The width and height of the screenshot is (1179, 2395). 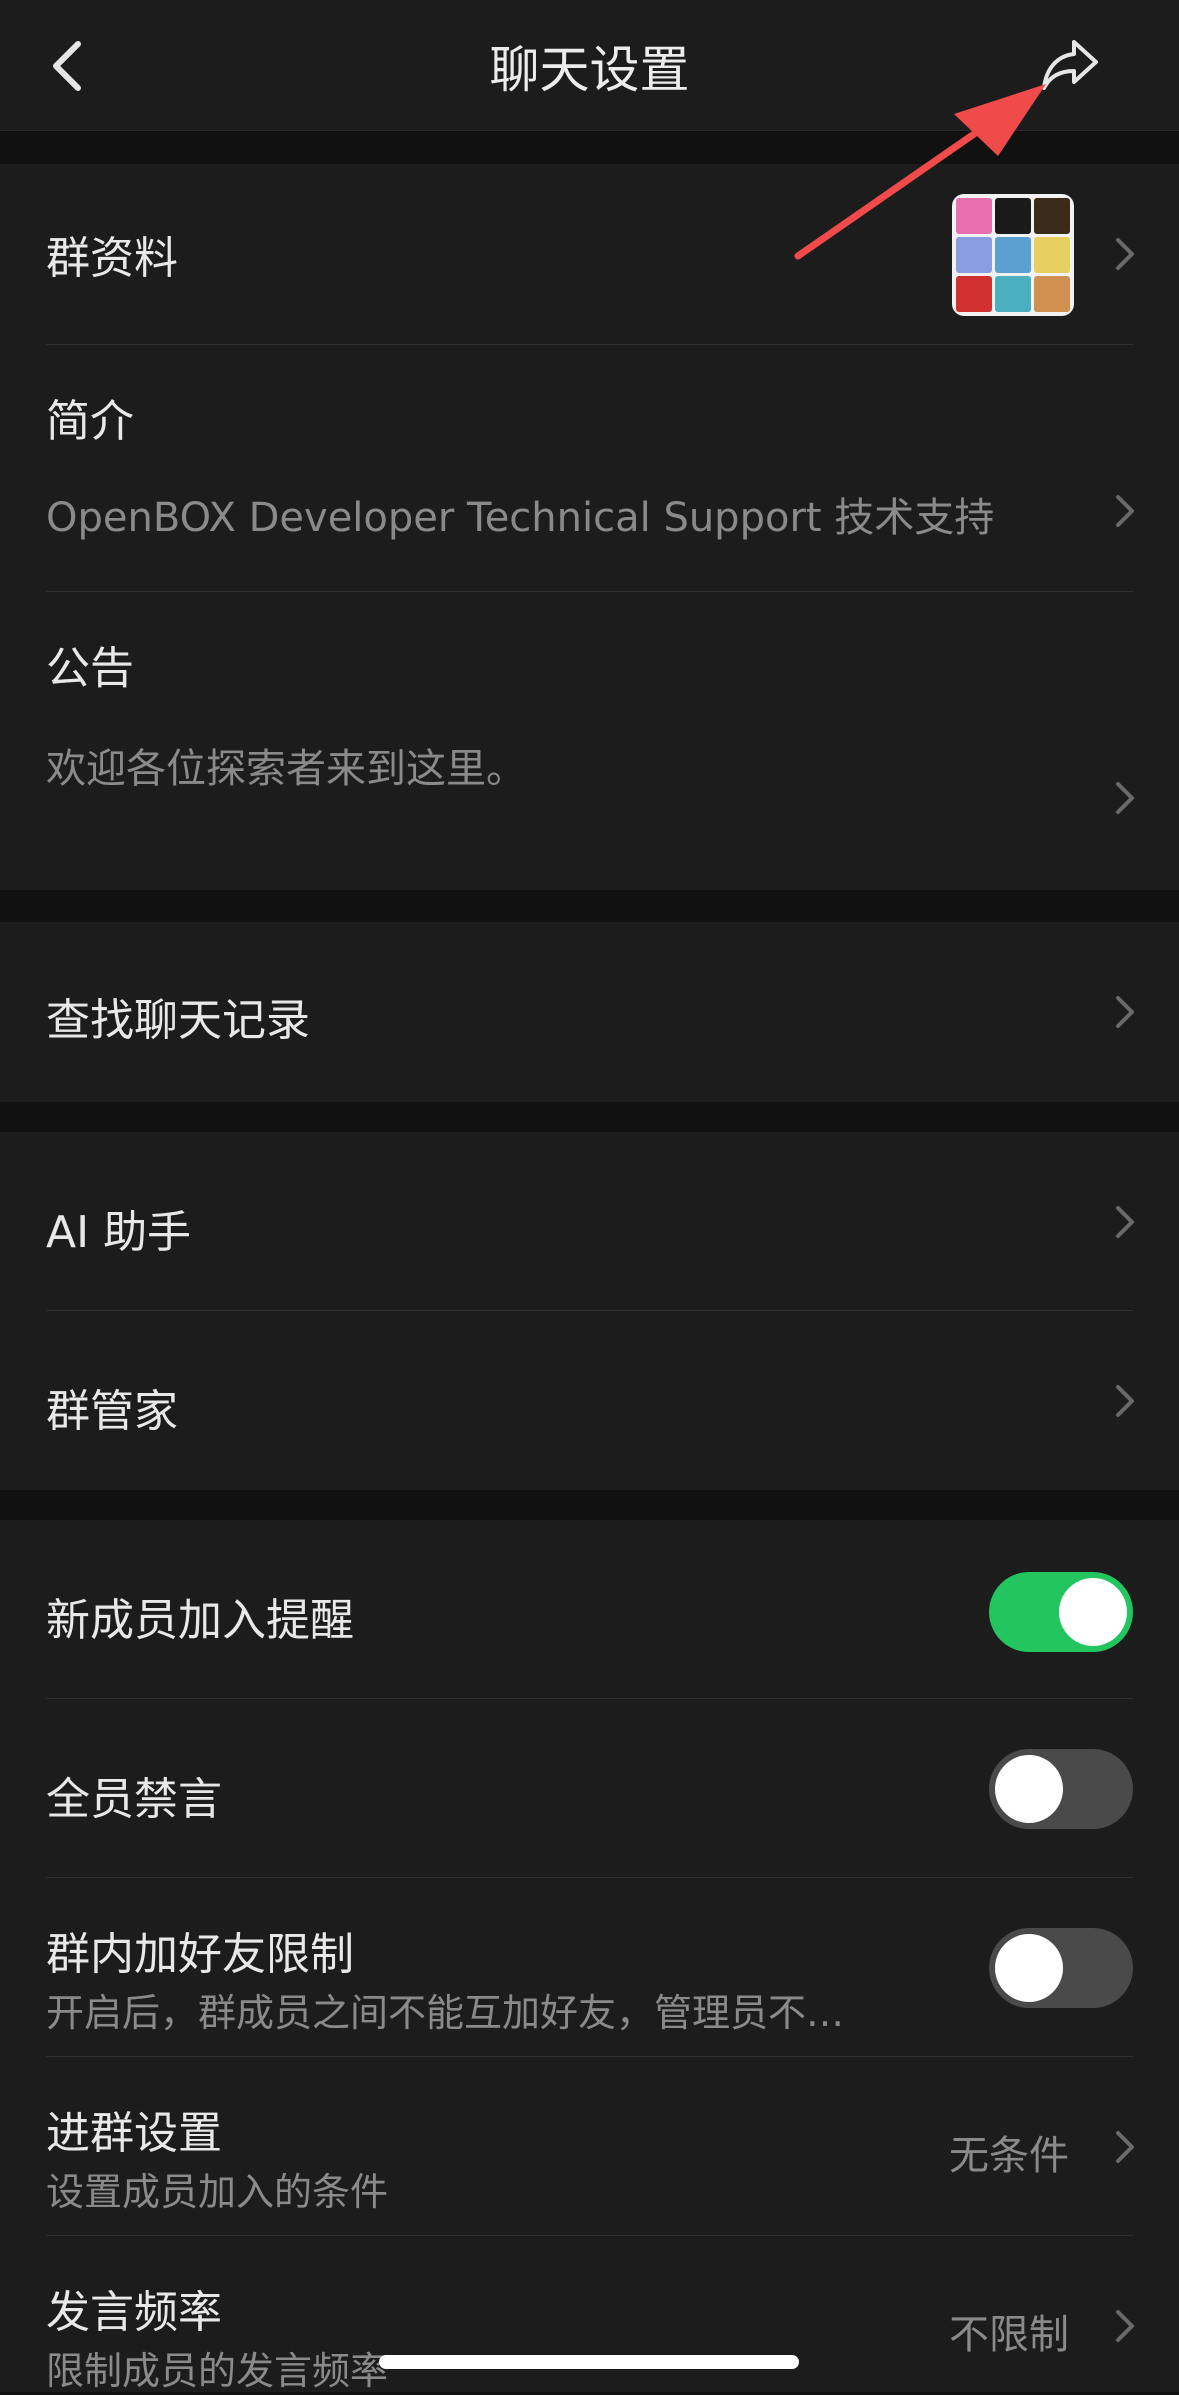 I want to click on search-history-row: 查找聊天记录, so click(x=589, y=1012).